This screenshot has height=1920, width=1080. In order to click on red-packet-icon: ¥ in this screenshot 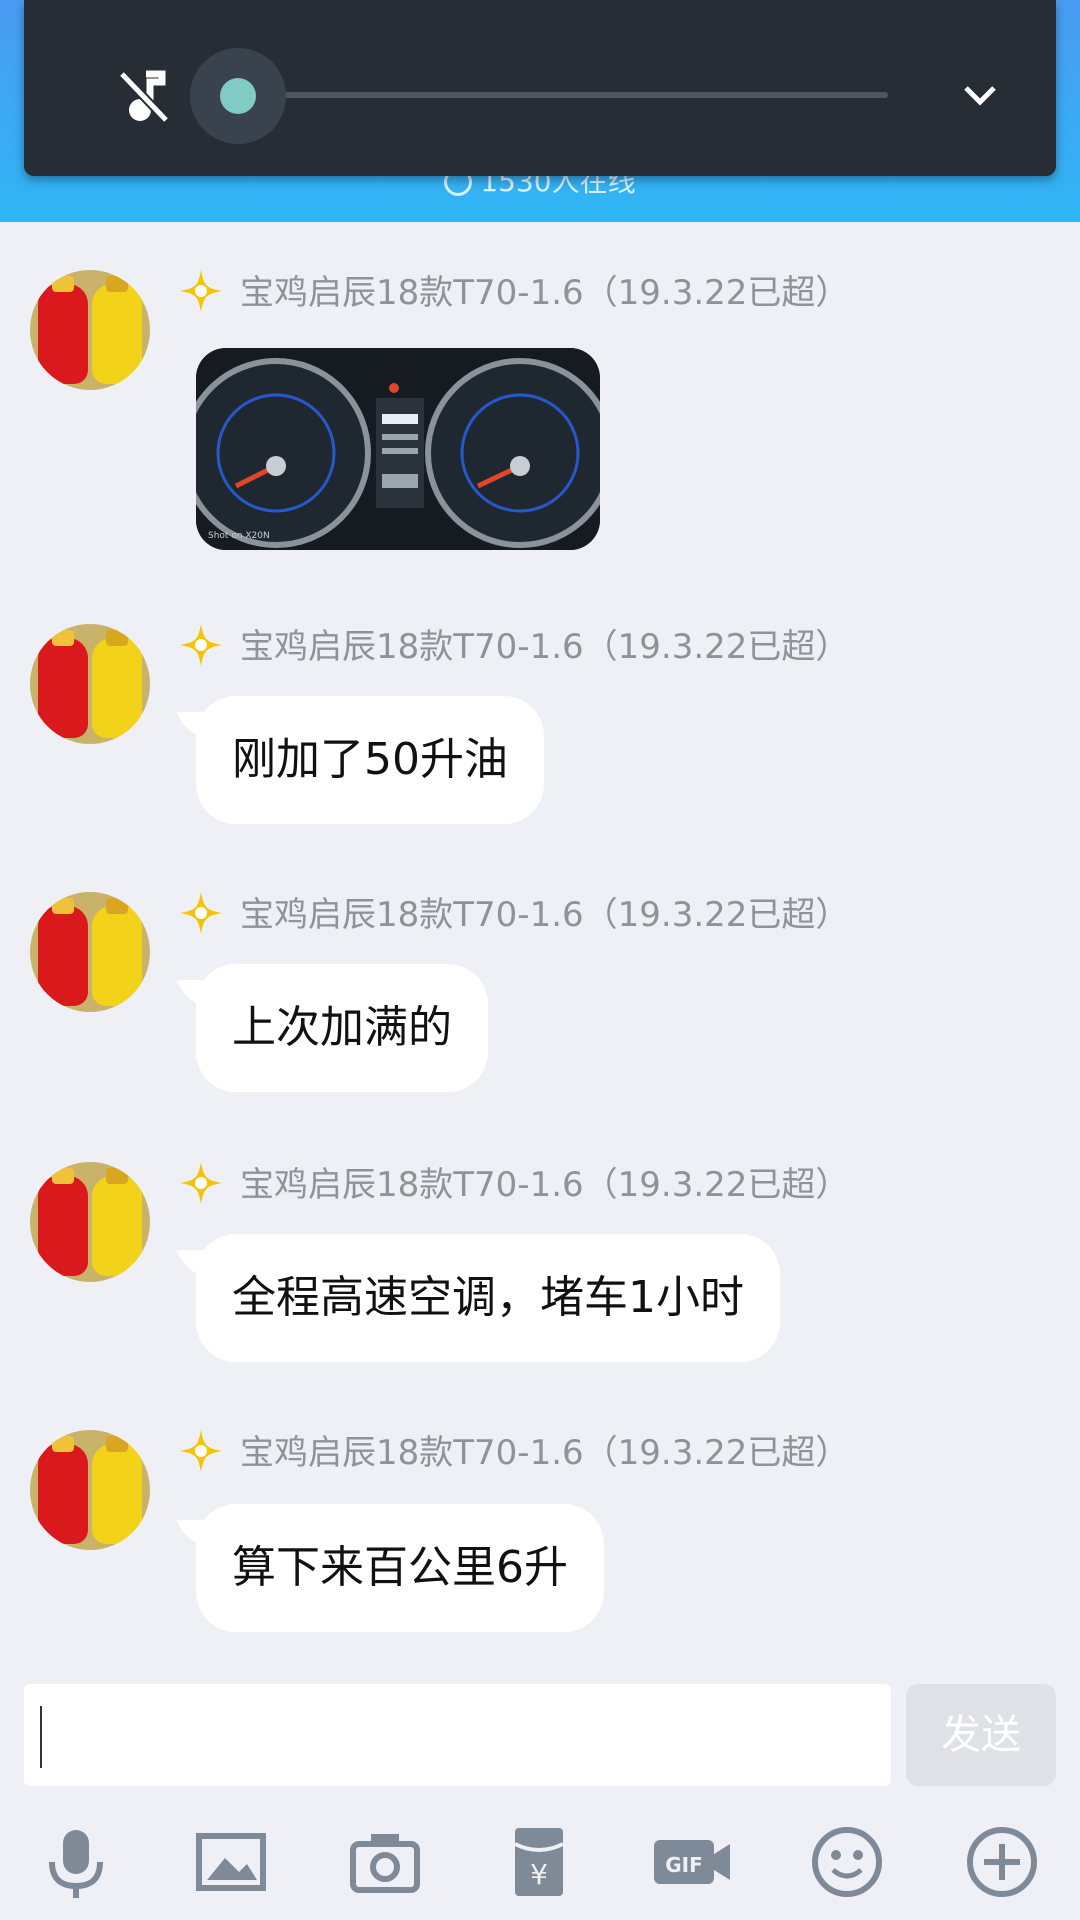, I will do `click(539, 1862)`.